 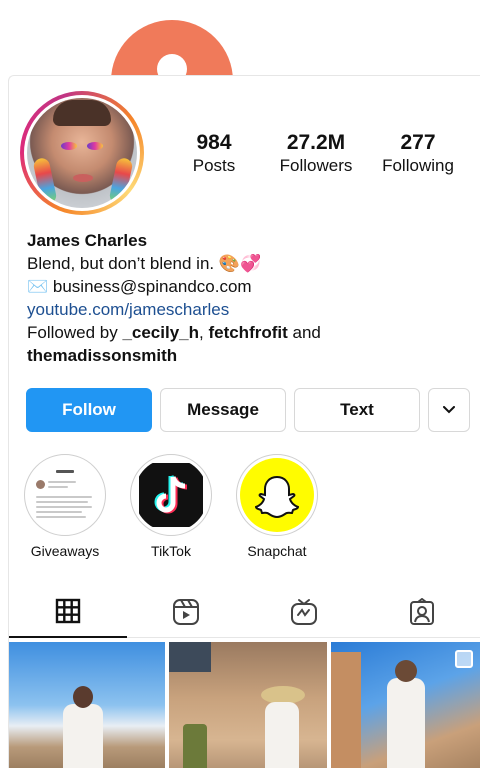 I want to click on stat-following: 277 Following, so click(x=418, y=154).